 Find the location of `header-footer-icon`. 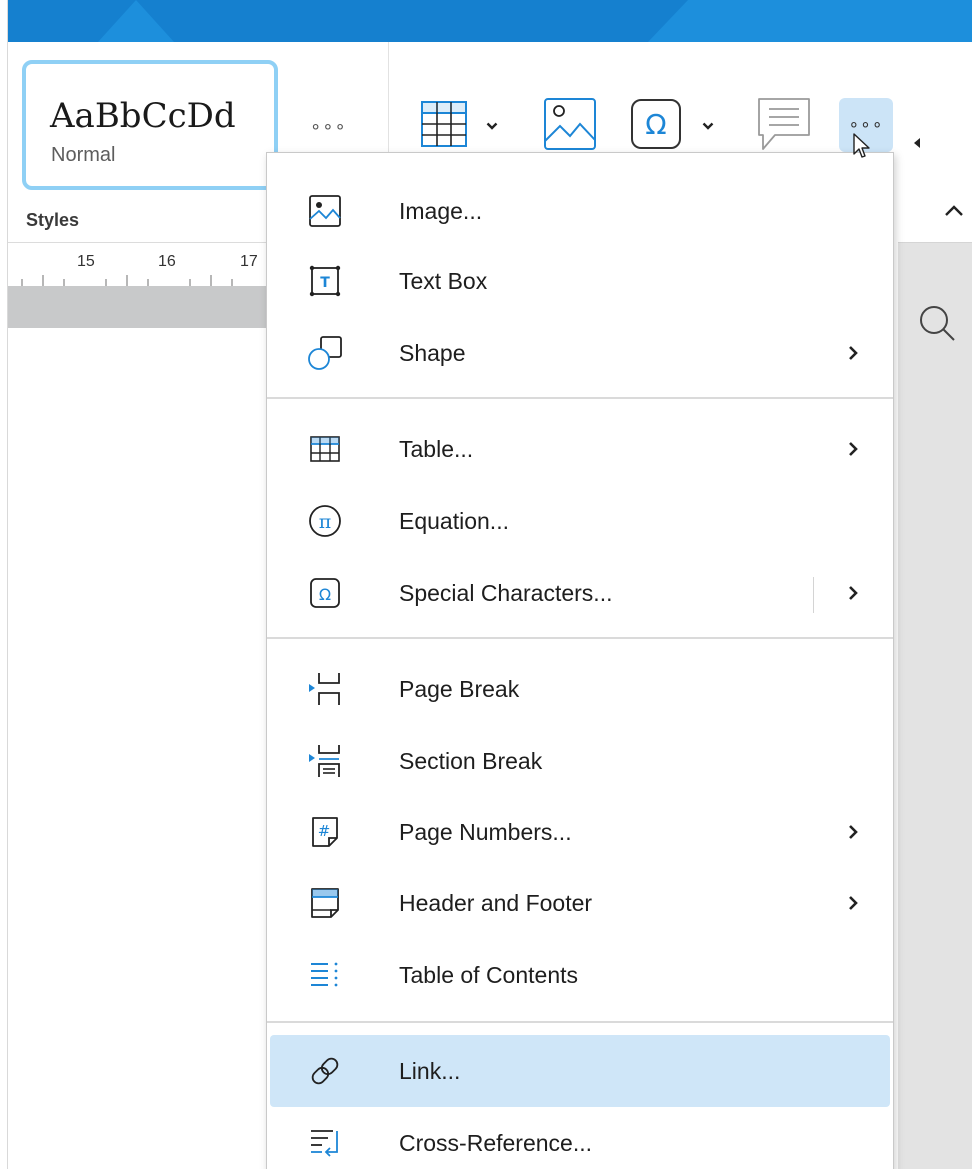

header-footer-icon is located at coordinates (325, 903).